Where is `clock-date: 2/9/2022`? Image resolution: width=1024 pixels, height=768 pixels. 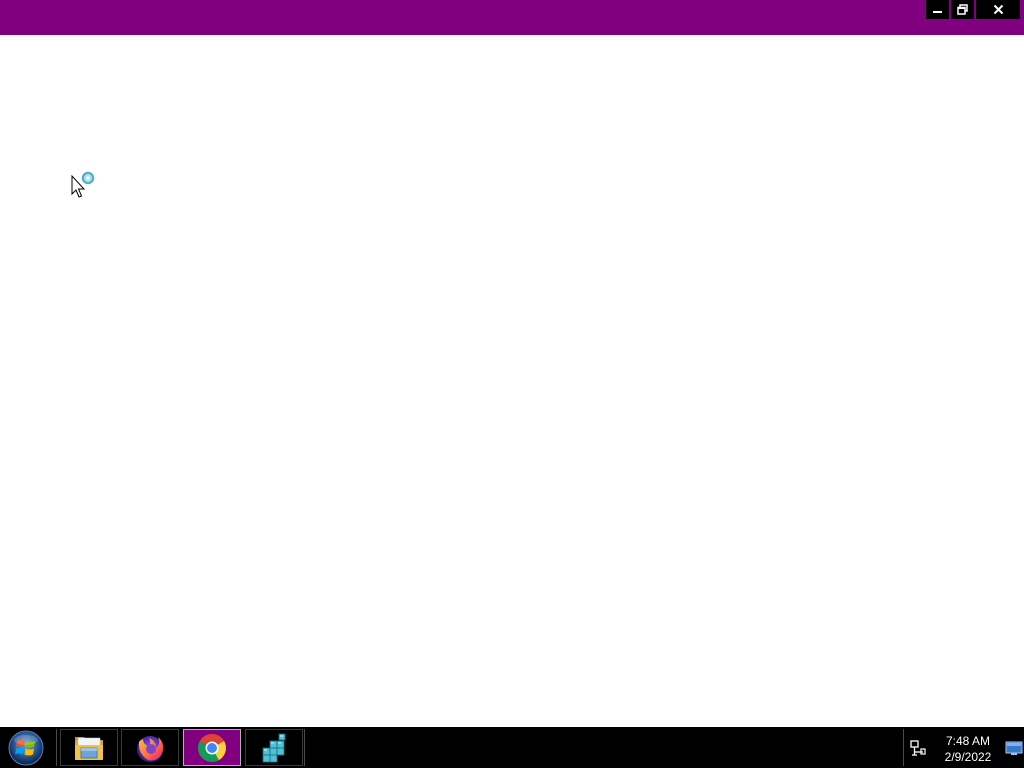
clock-date: 2/9/2022 is located at coordinates (968, 757).